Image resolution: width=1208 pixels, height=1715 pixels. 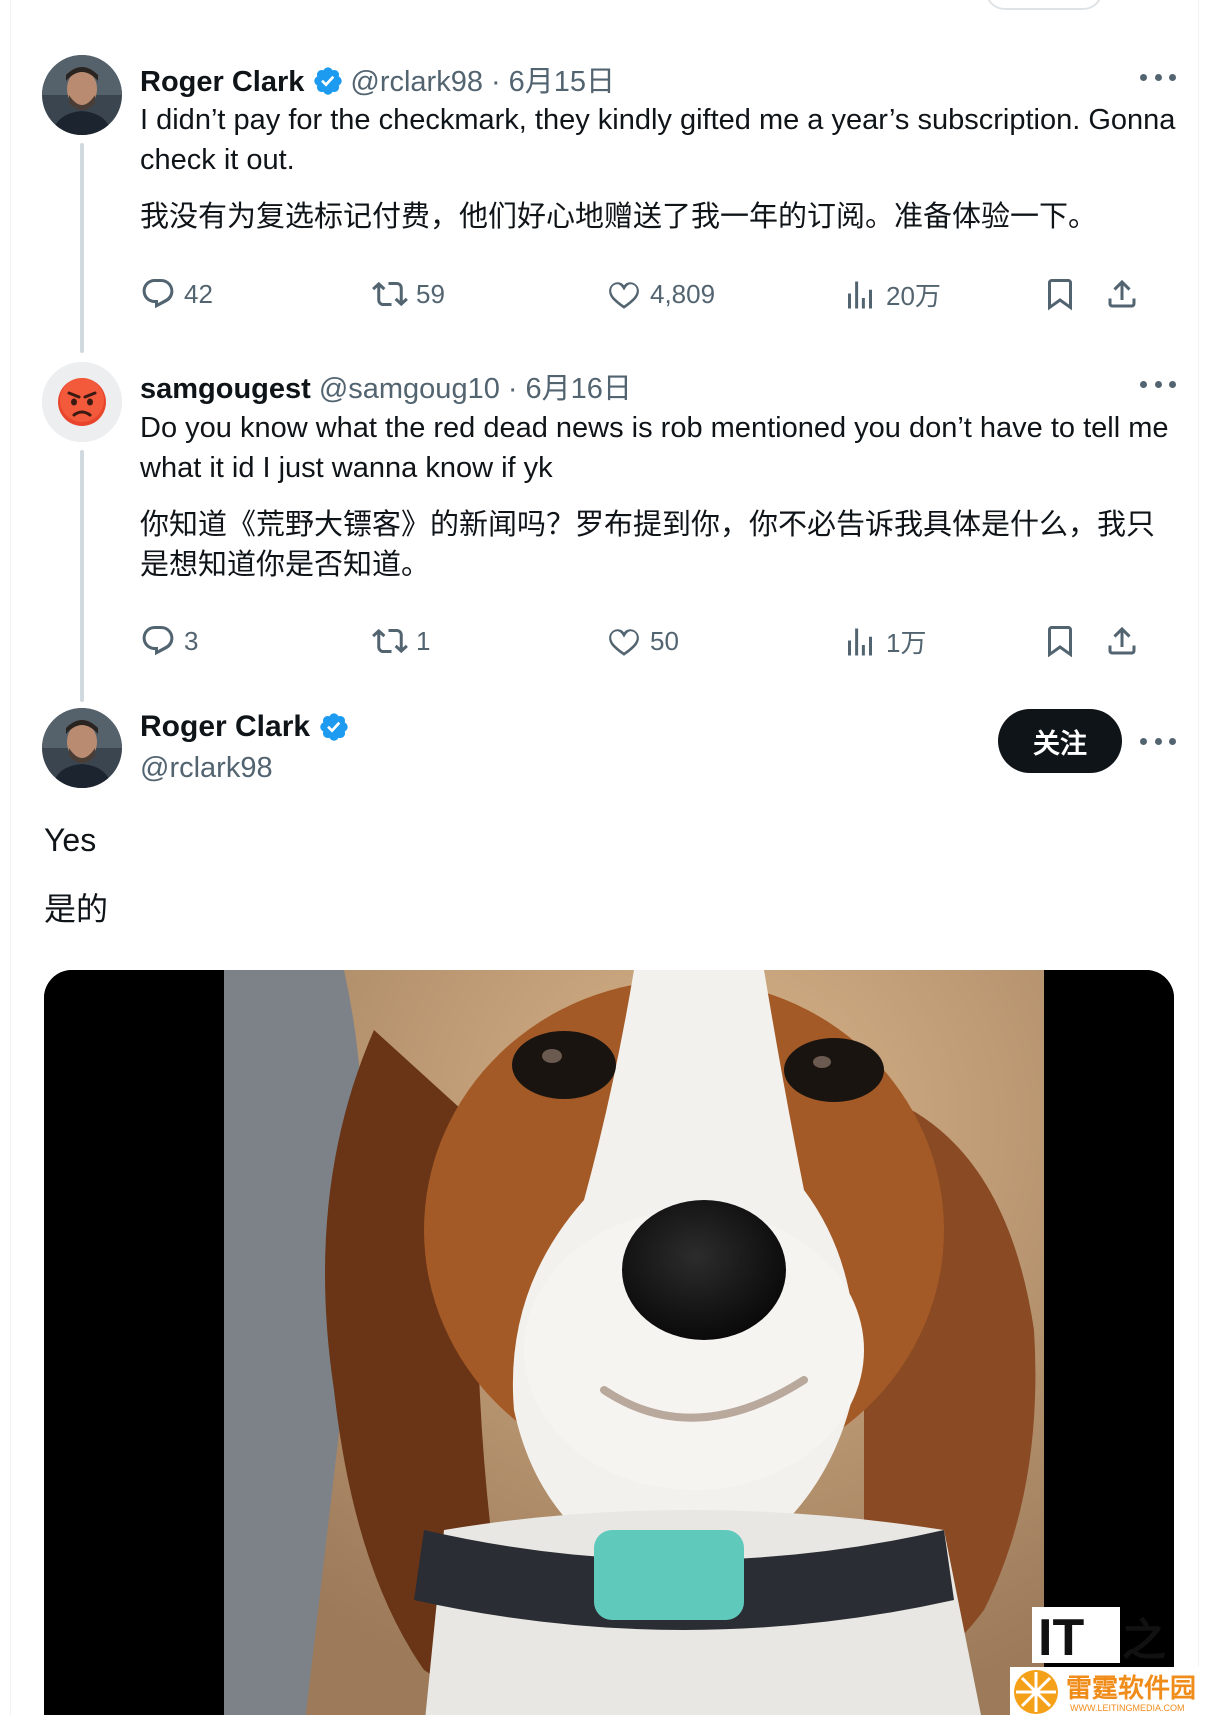 What do you see at coordinates (10, 857) in the screenshot?
I see `timeline-left-border` at bounding box center [10, 857].